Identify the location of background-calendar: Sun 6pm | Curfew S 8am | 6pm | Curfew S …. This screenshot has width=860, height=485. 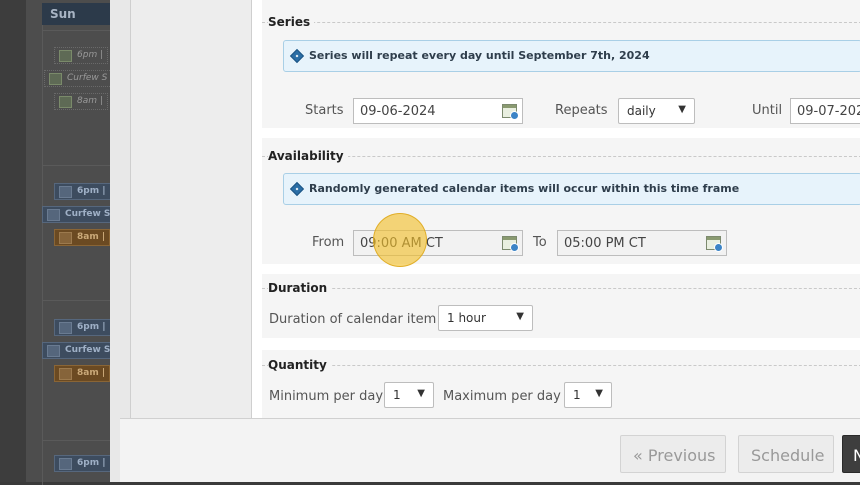
(84, 242).